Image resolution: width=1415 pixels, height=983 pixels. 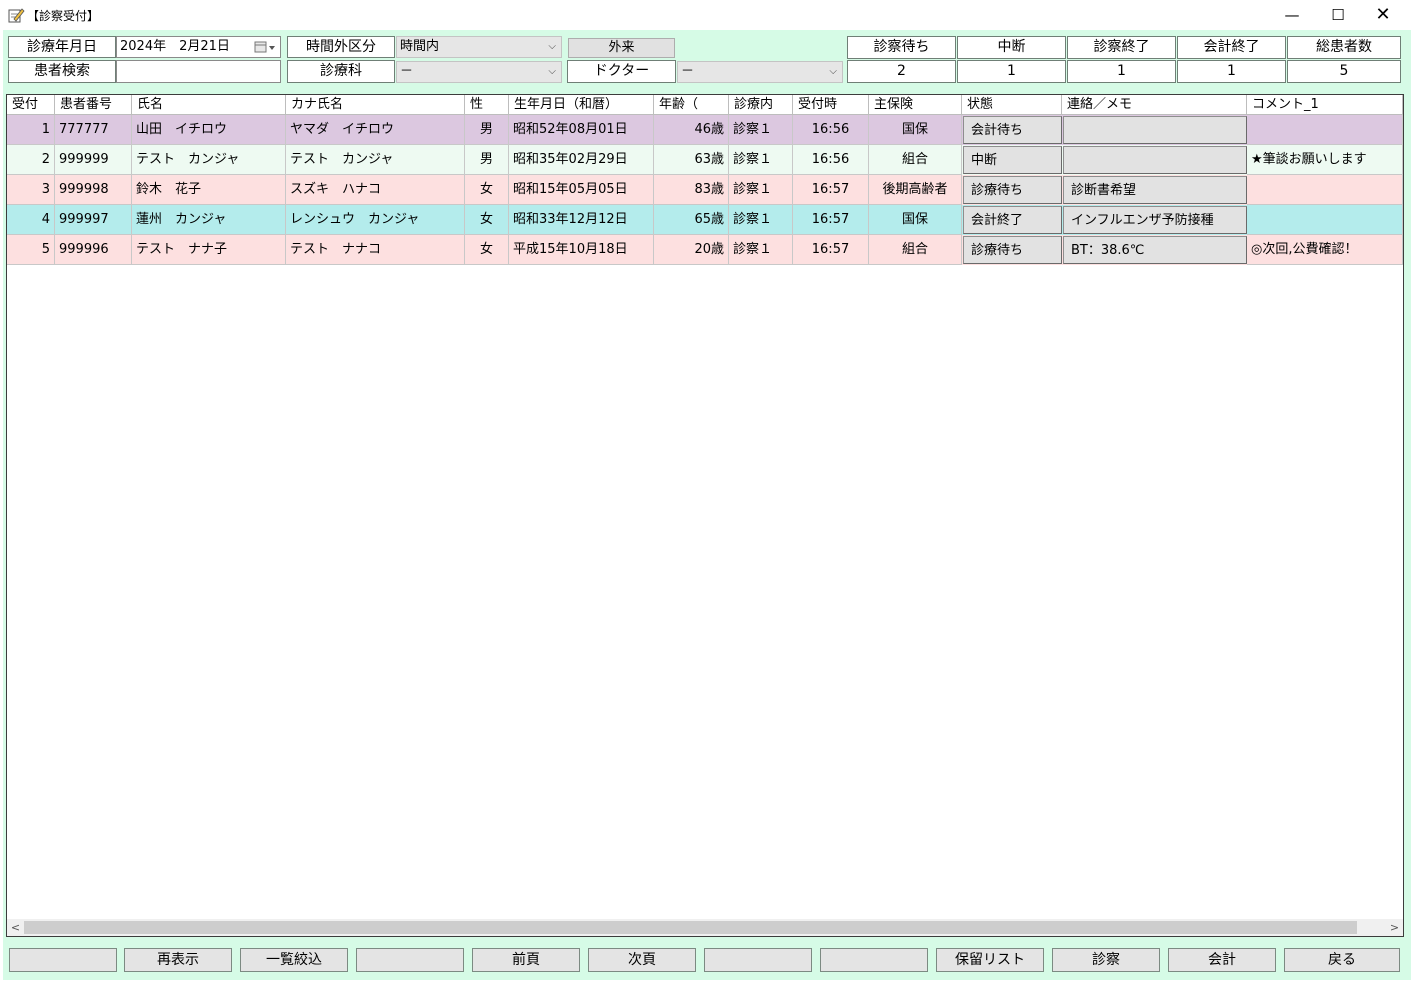 I want to click on table-cell-comment: ★筆談お願いします, so click(x=1325, y=160).